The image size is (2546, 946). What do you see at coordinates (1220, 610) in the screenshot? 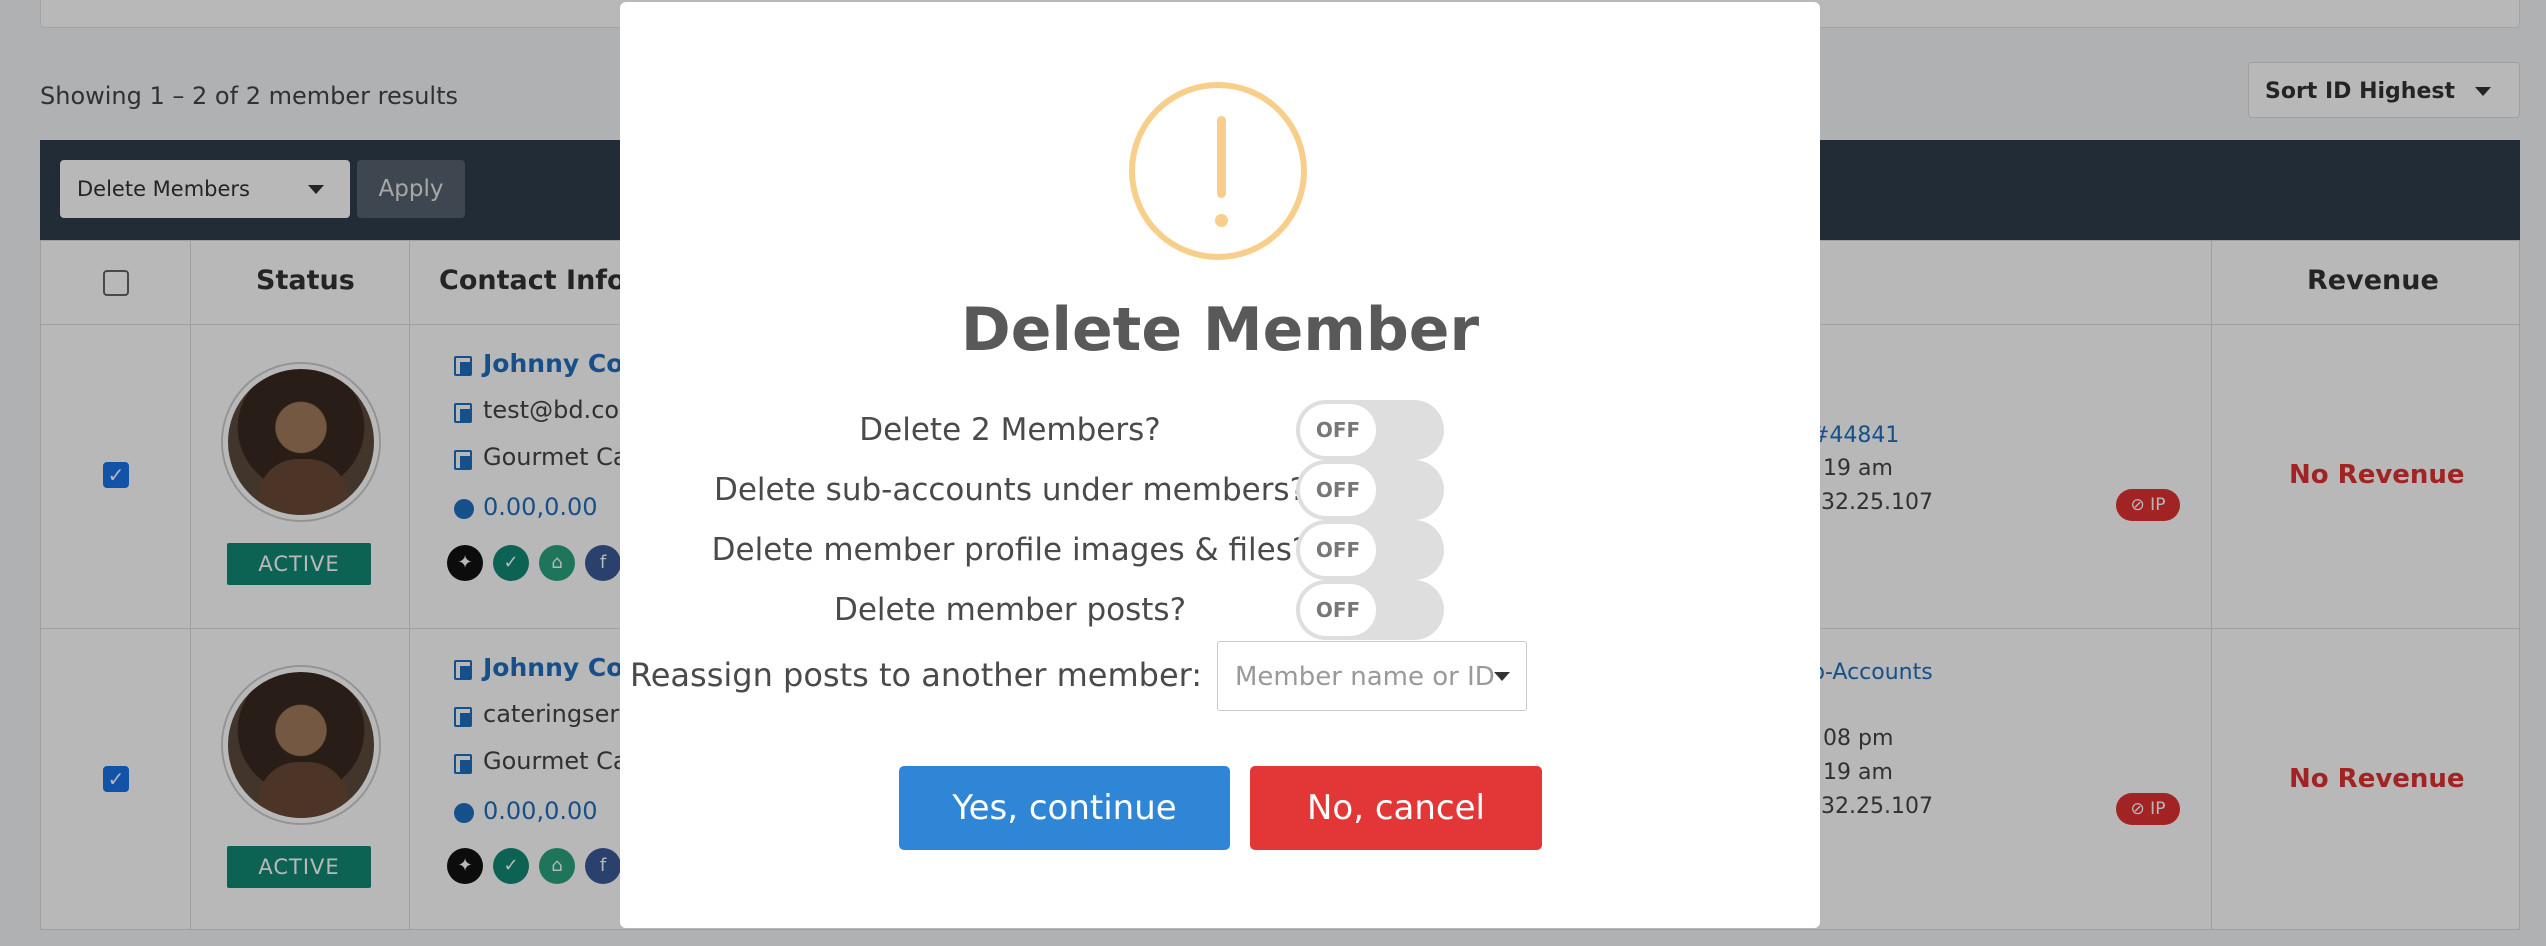
I see `option-delete-posts: Delete member posts? OFF` at bounding box center [1220, 610].